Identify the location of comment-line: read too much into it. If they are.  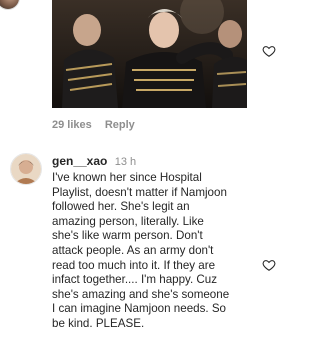
(134, 265).